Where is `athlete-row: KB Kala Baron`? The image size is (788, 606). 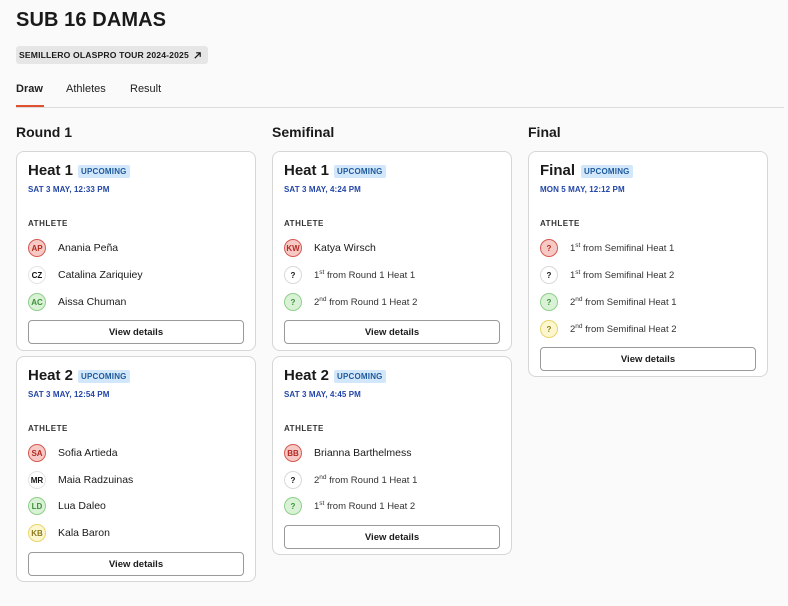 athlete-row: KB Kala Baron is located at coordinates (69, 533).